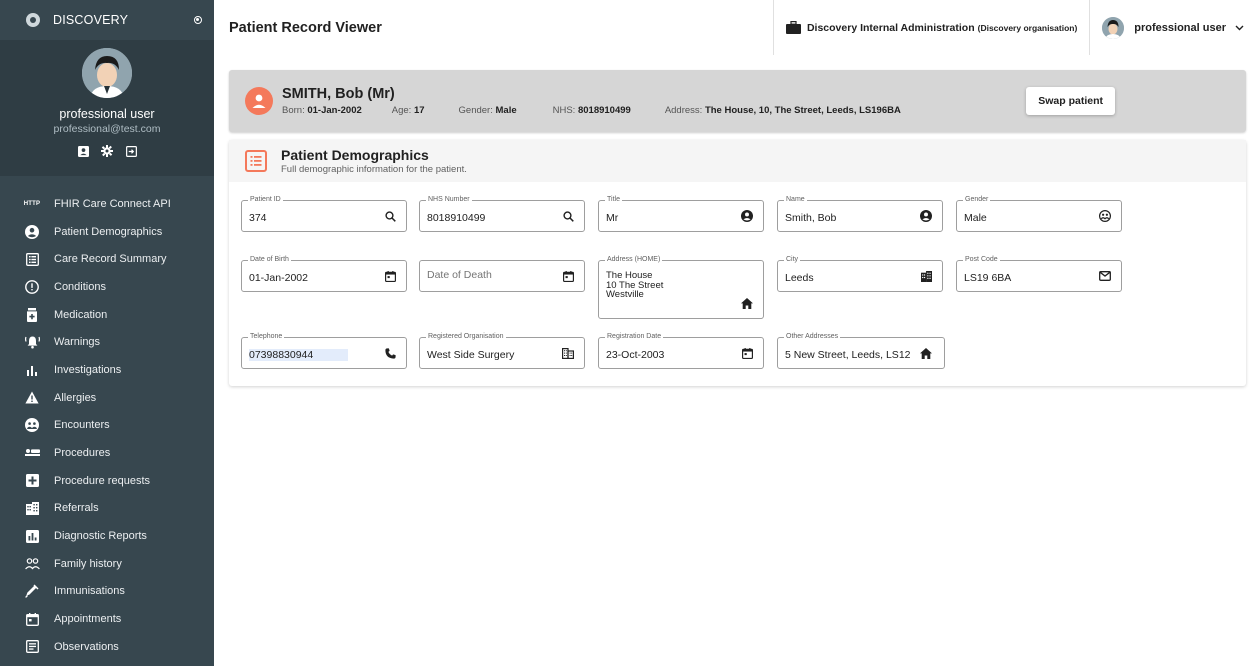  What do you see at coordinates (1039, 273) in the screenshot?
I see `post-code-field: Post Code LS19 6BA` at bounding box center [1039, 273].